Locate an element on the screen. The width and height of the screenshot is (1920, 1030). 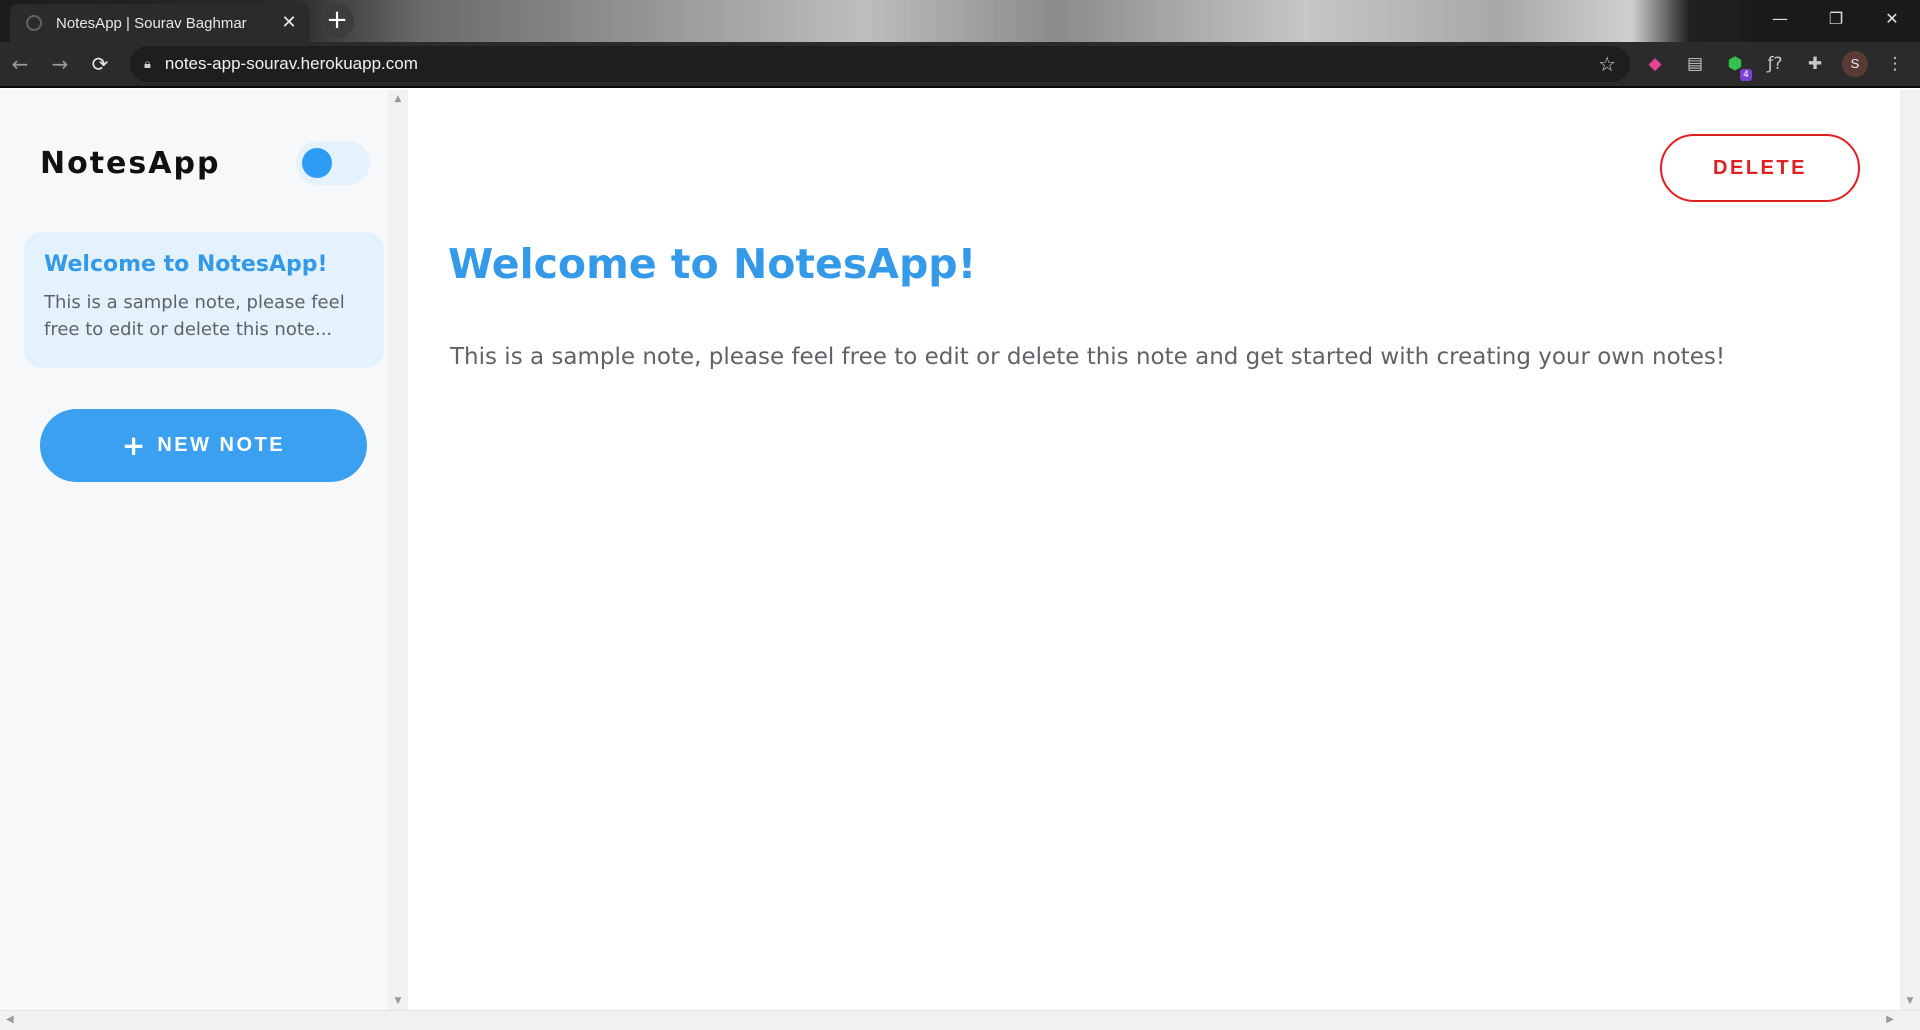
main-scrollbar: ▼ is located at coordinates (1910, 550).